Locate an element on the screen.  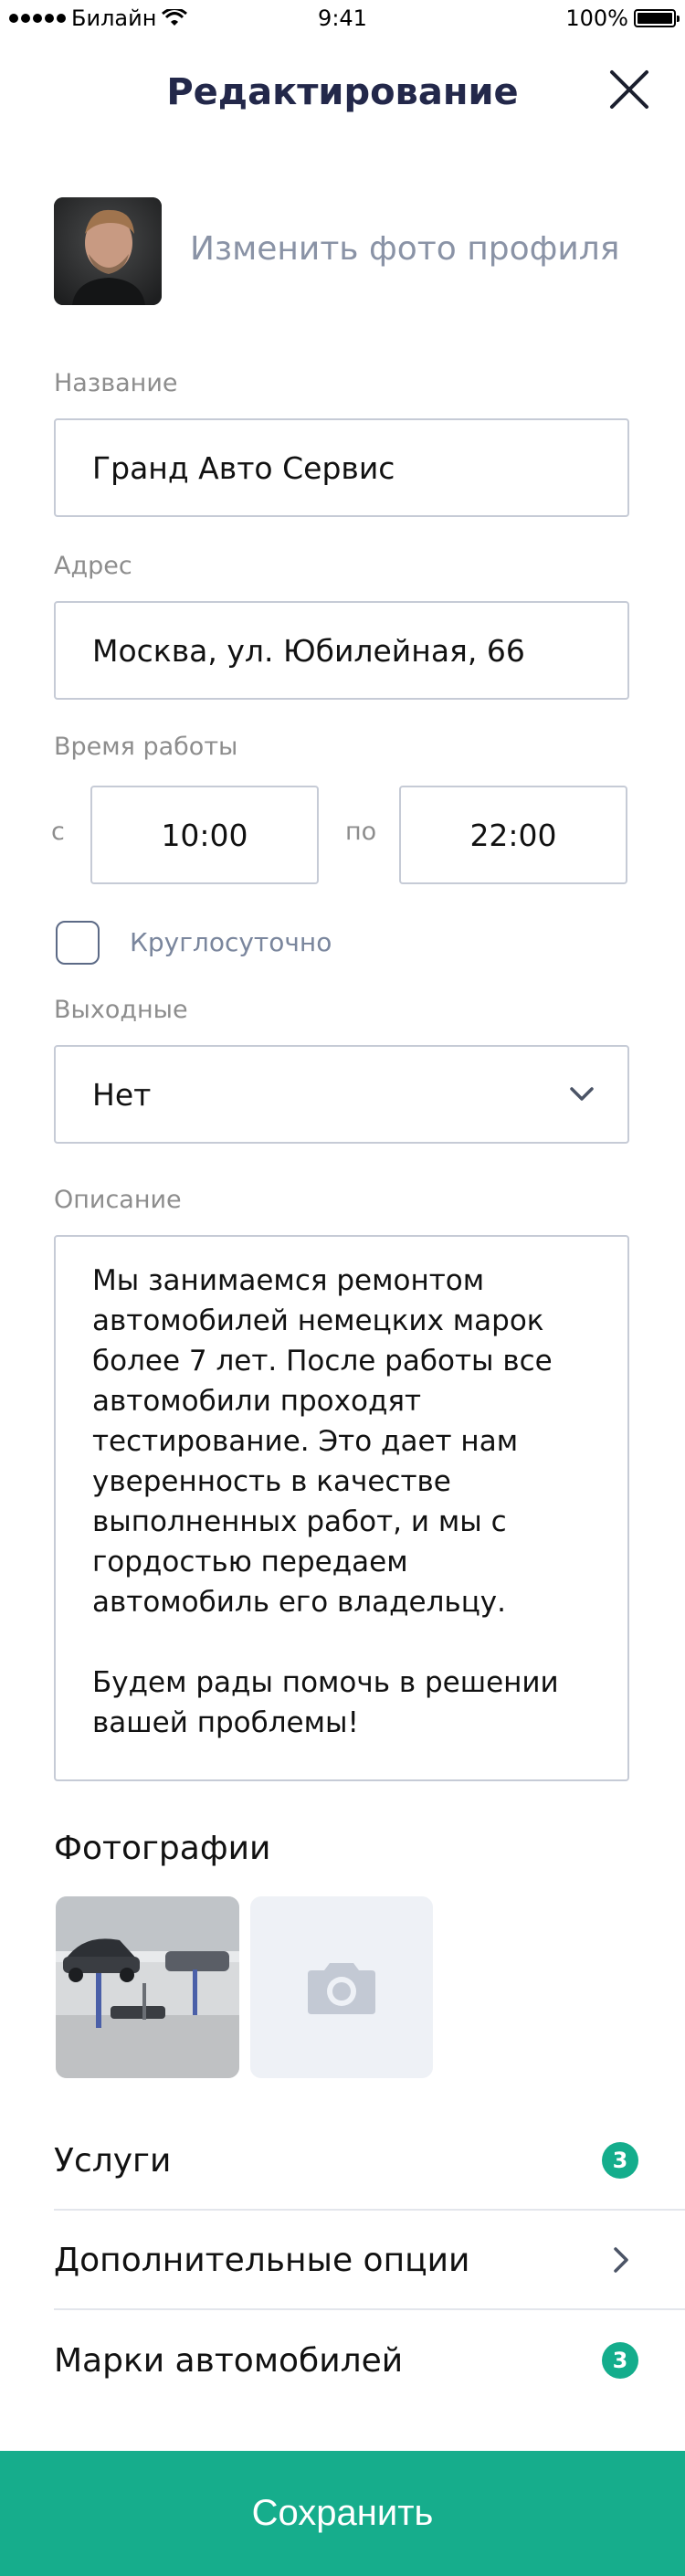
chevron-right-icon is located at coordinates (621, 2260).